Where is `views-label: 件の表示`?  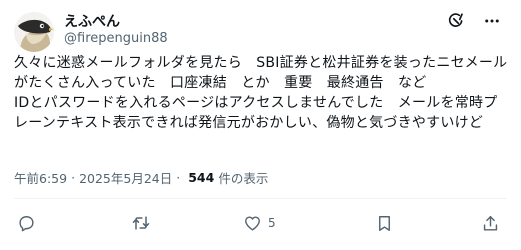 views-label: 件の表示 is located at coordinates (243, 178).